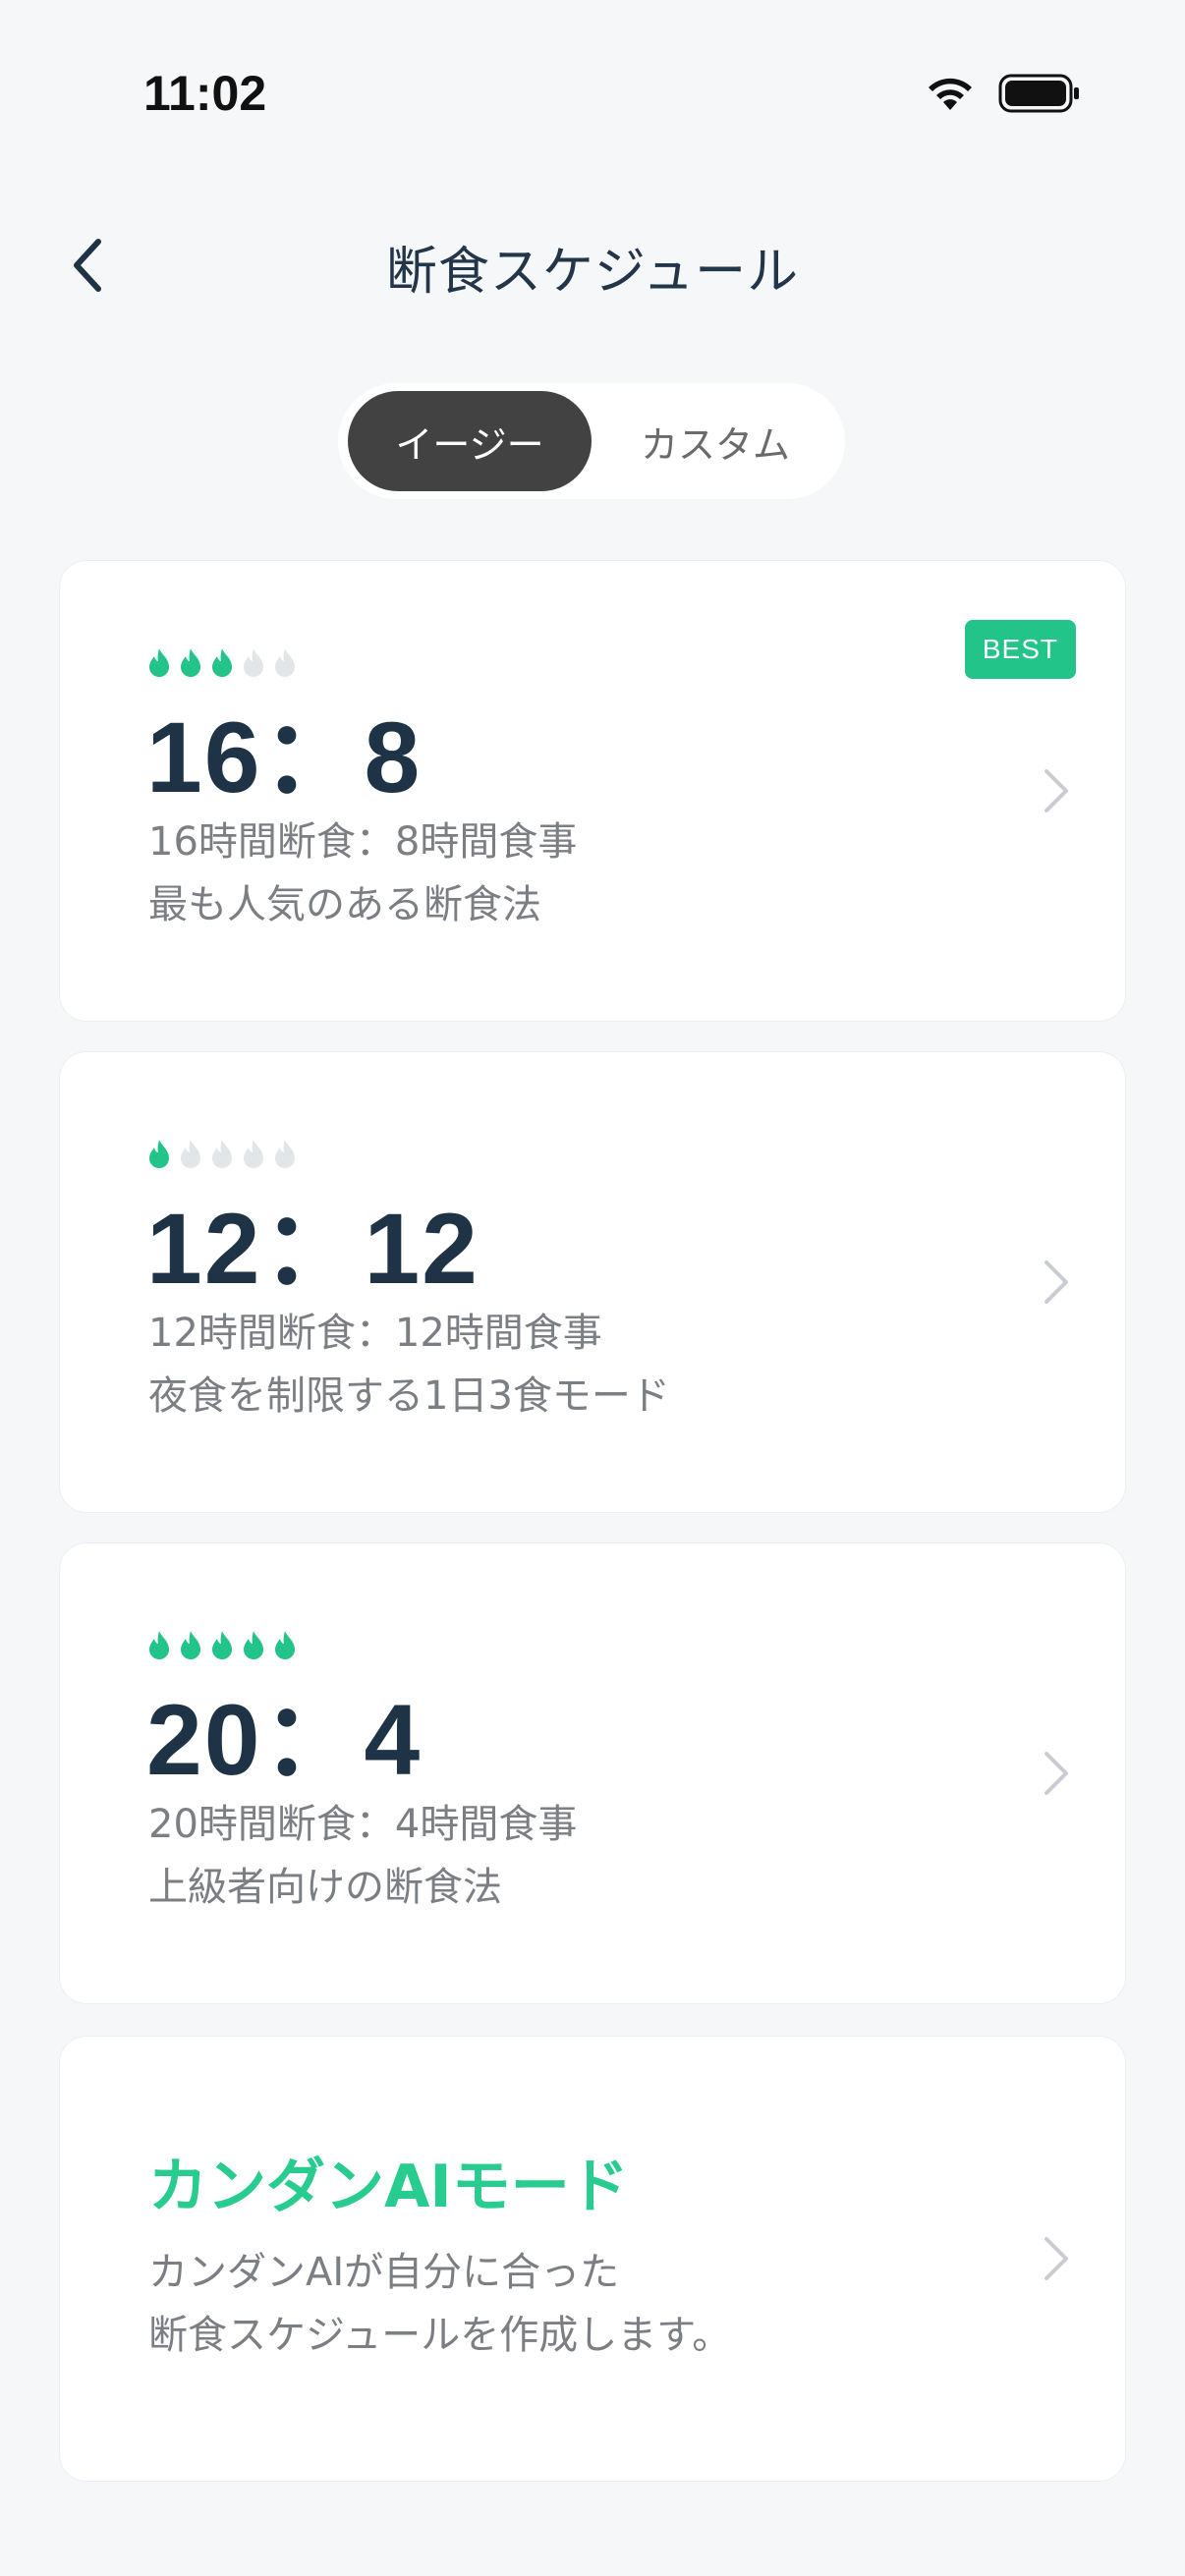 This screenshot has height=2576, width=1185. What do you see at coordinates (440, 2304) in the screenshot?
I see `ai-mode-description: カンダンAIが自分に合った 断食スケジュールを作成します。` at bounding box center [440, 2304].